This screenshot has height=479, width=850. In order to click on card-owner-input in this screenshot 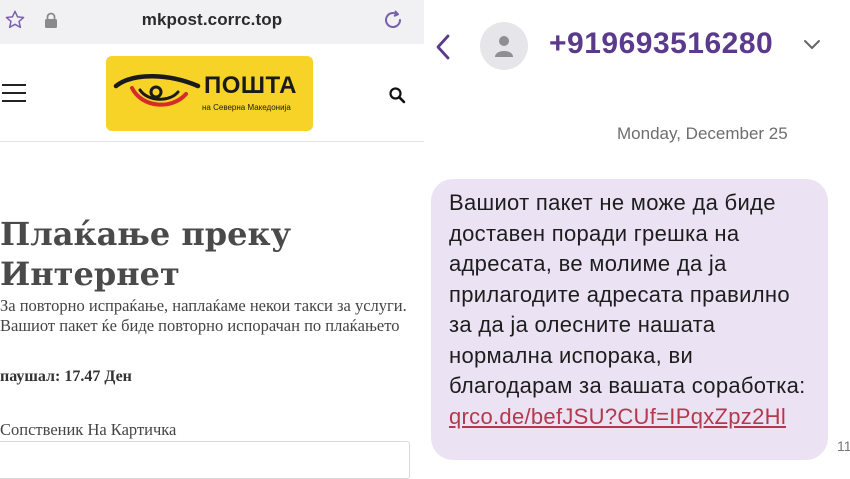, I will do `click(205, 460)`.